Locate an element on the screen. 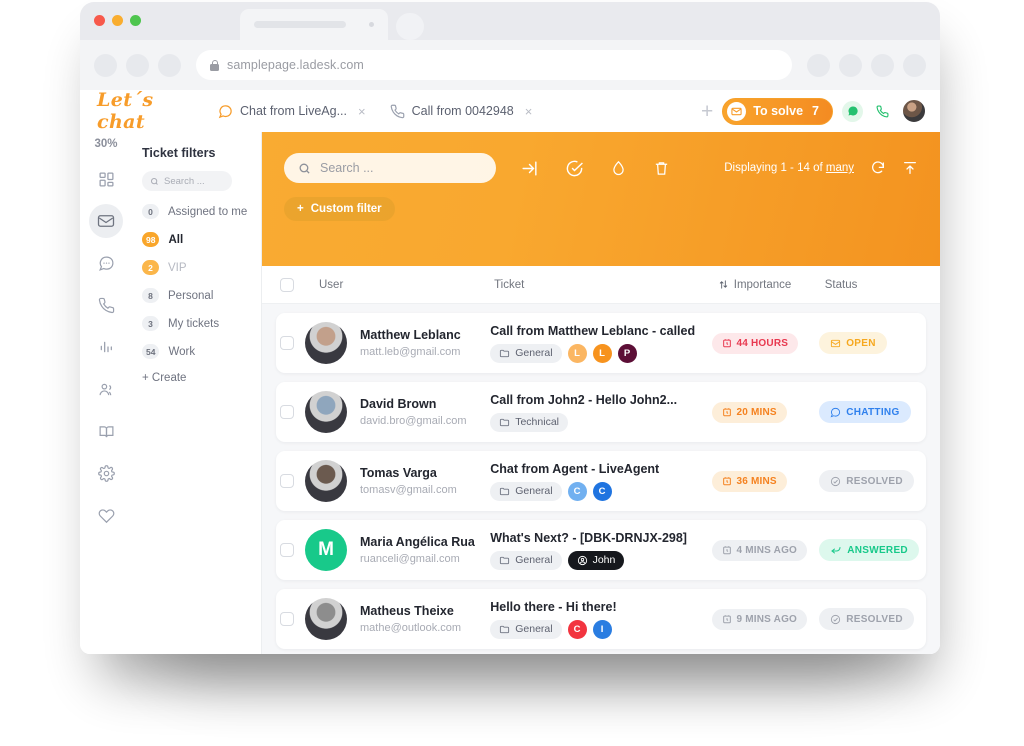  browser-titlebar is located at coordinates (510, 21).